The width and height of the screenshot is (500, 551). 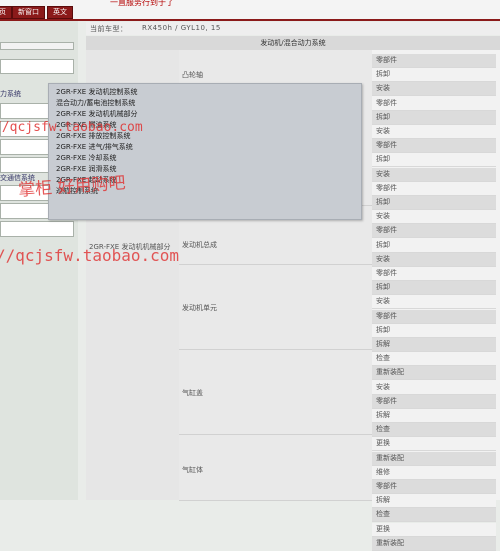 I want to click on menu-item-fuel: 2GR-FXE 燃油系统, so click(x=86, y=125).